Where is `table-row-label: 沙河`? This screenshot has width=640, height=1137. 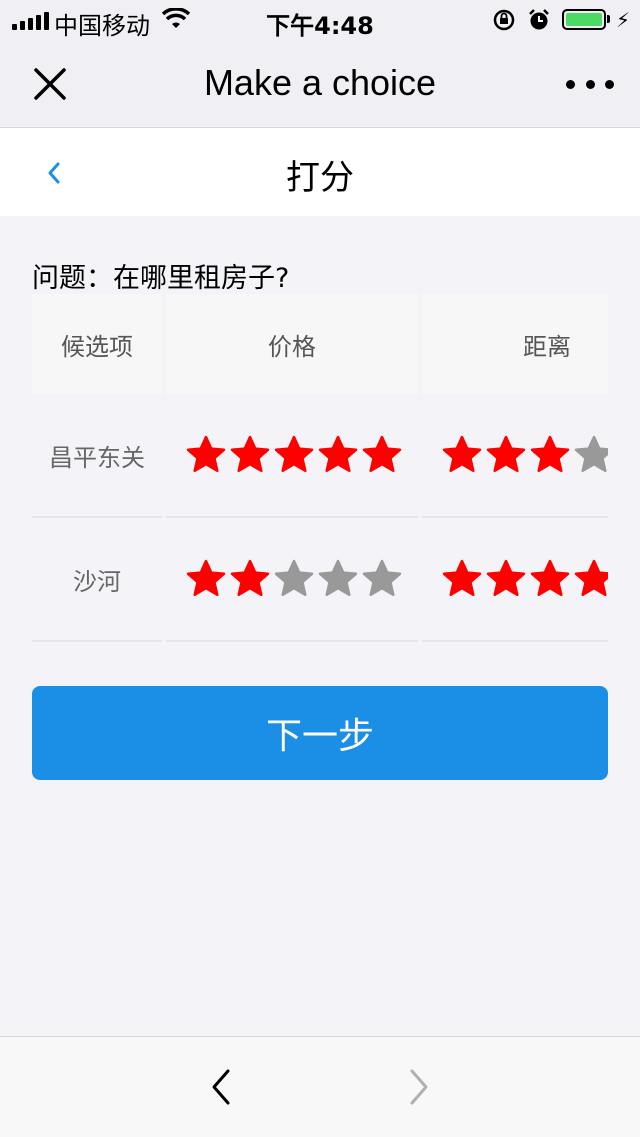
table-row-label: 沙河 is located at coordinates (97, 580).